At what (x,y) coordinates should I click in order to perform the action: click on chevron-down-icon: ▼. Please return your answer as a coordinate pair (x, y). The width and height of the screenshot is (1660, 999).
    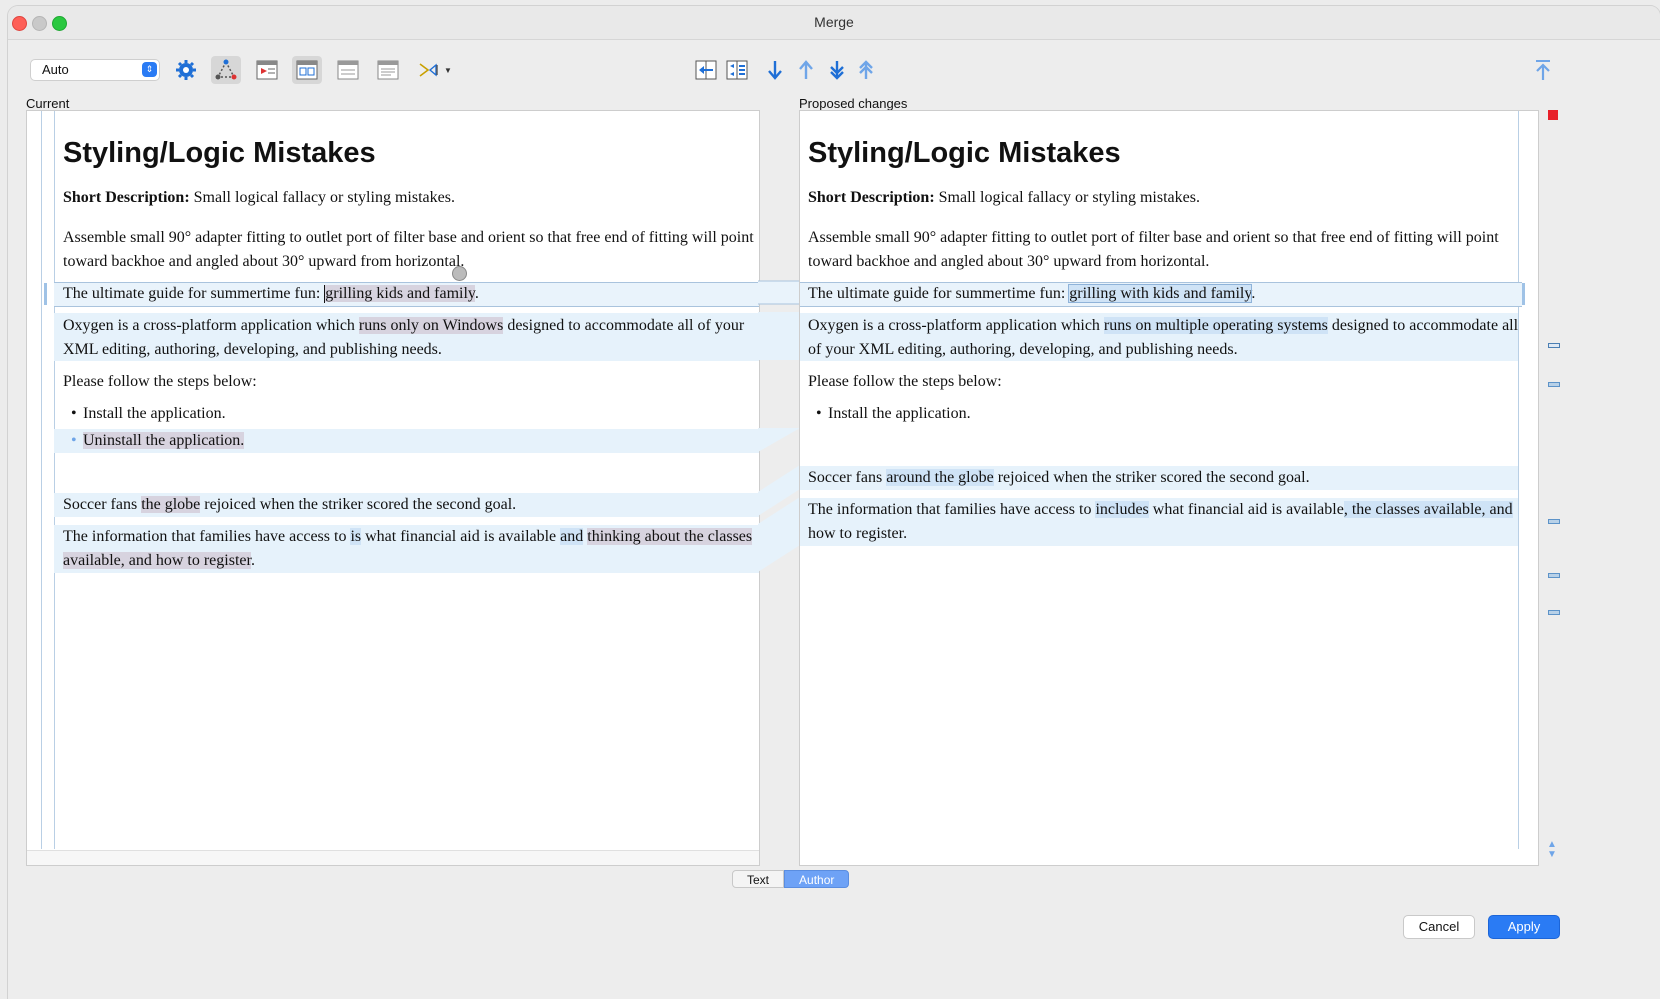
    Looking at the image, I should click on (448, 70).